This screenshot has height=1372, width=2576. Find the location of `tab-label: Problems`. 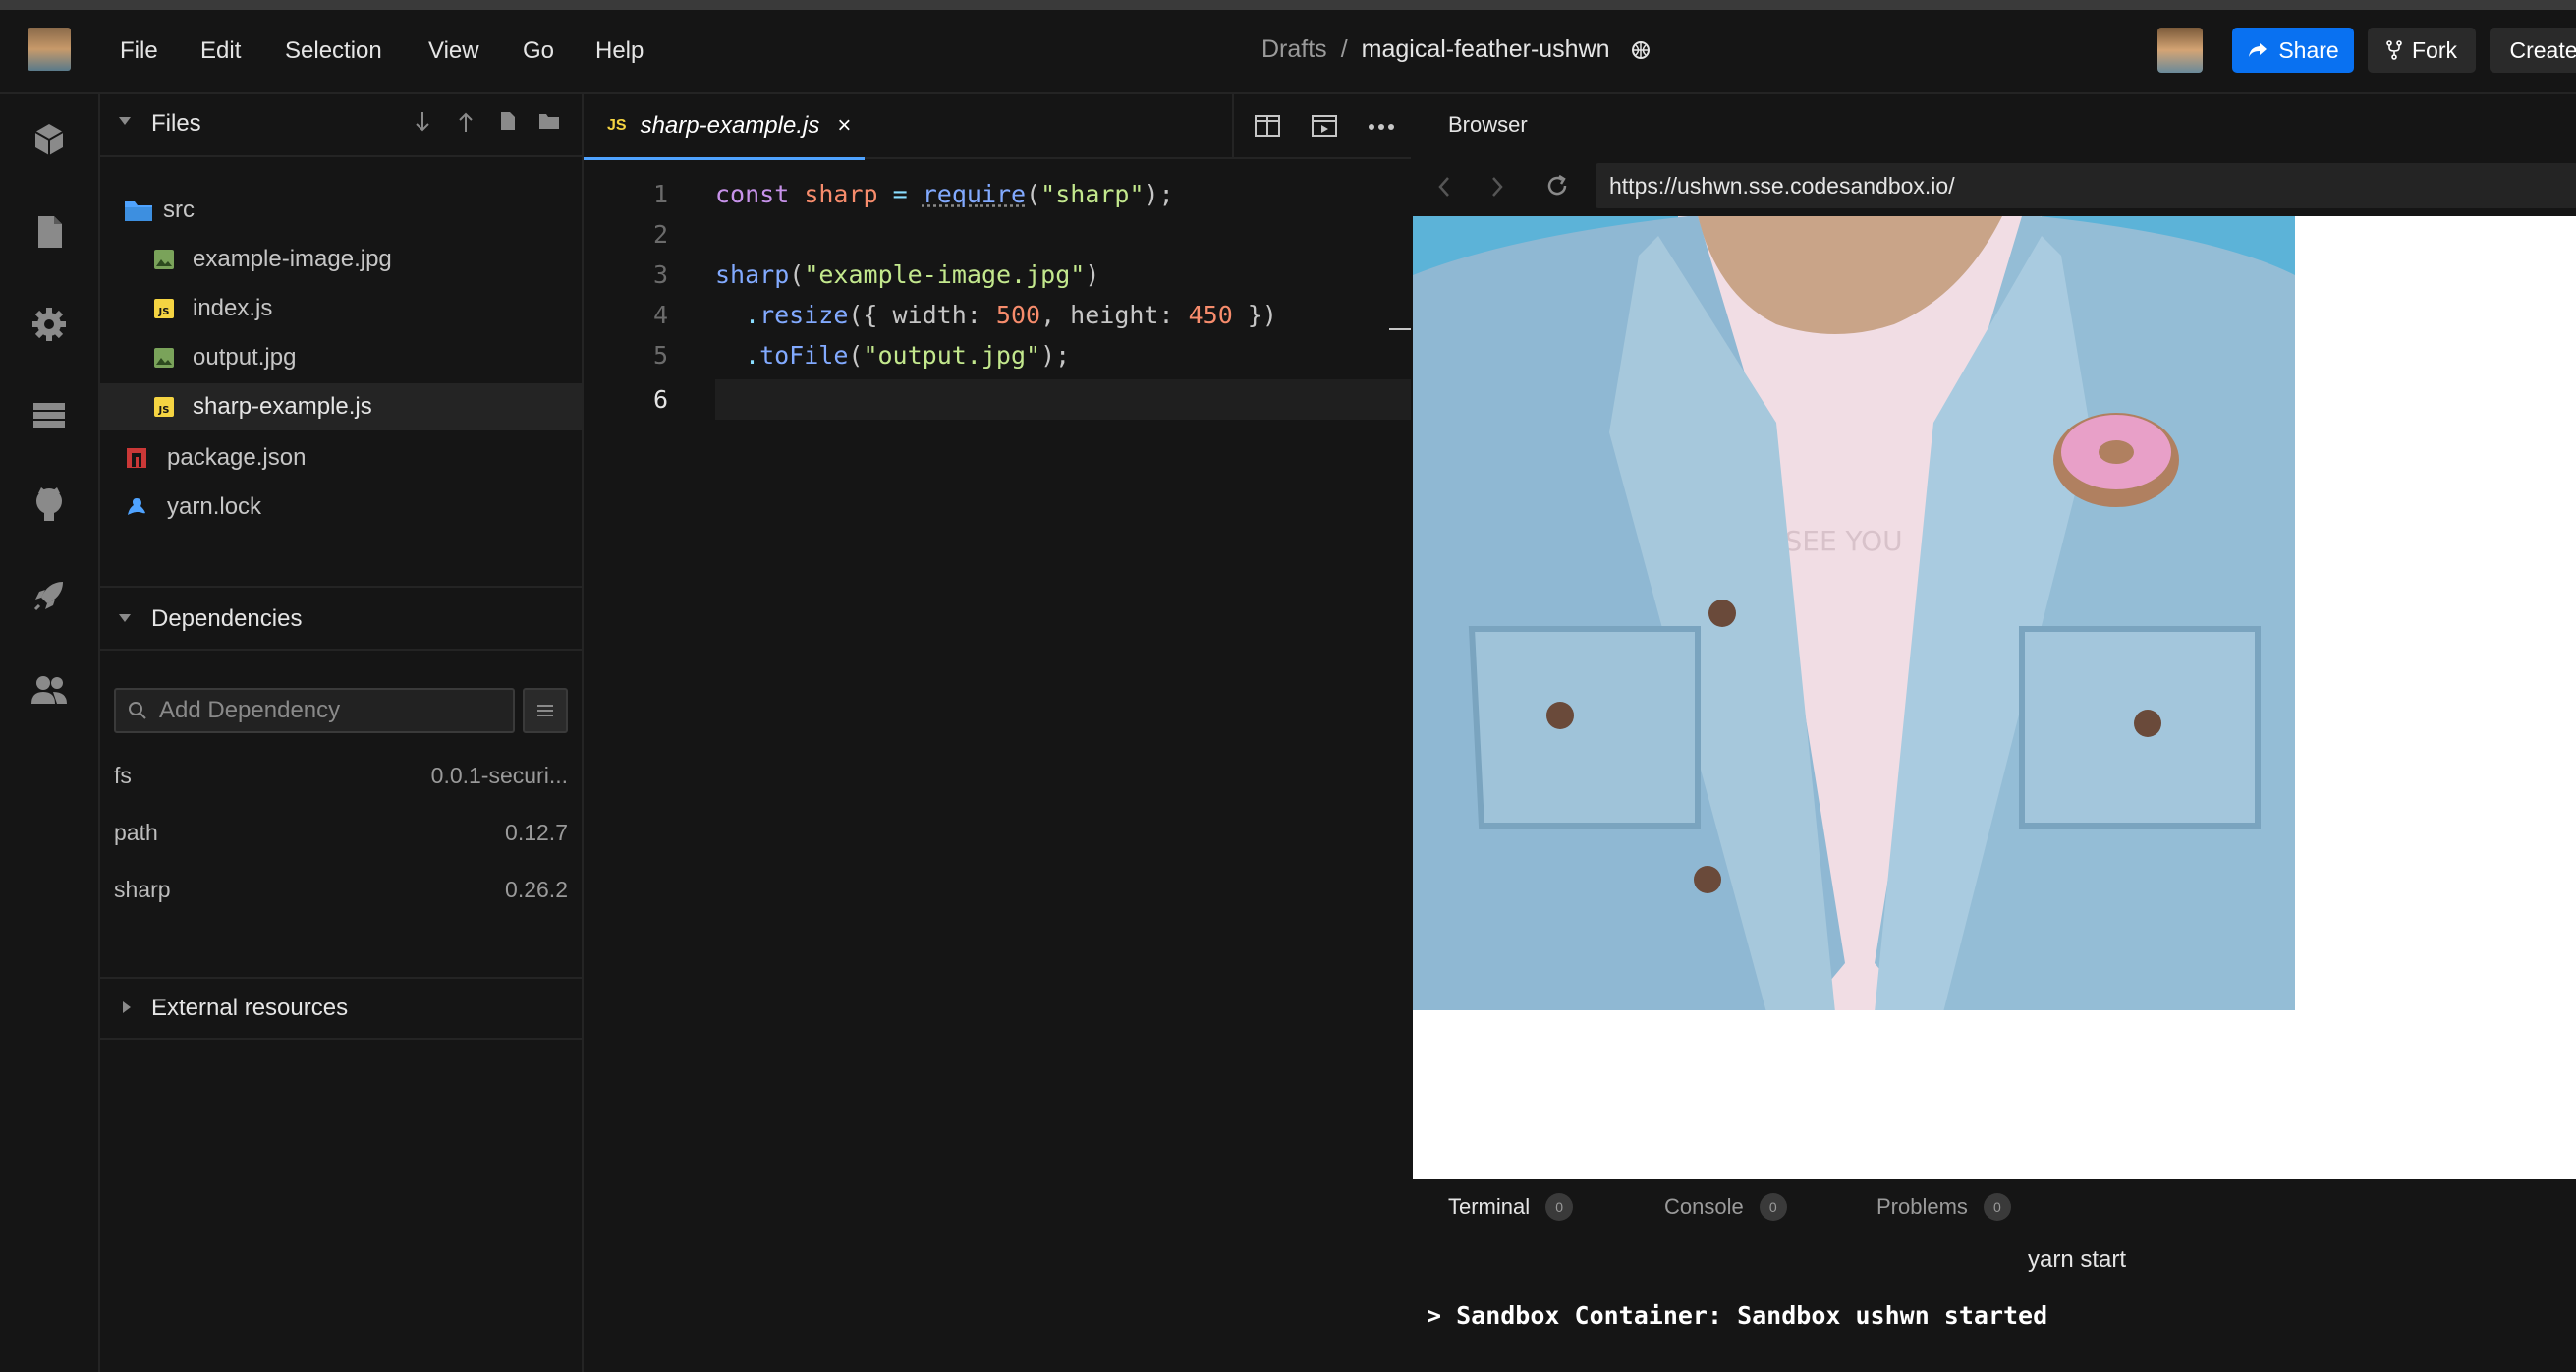

tab-label: Problems is located at coordinates (1922, 1206).